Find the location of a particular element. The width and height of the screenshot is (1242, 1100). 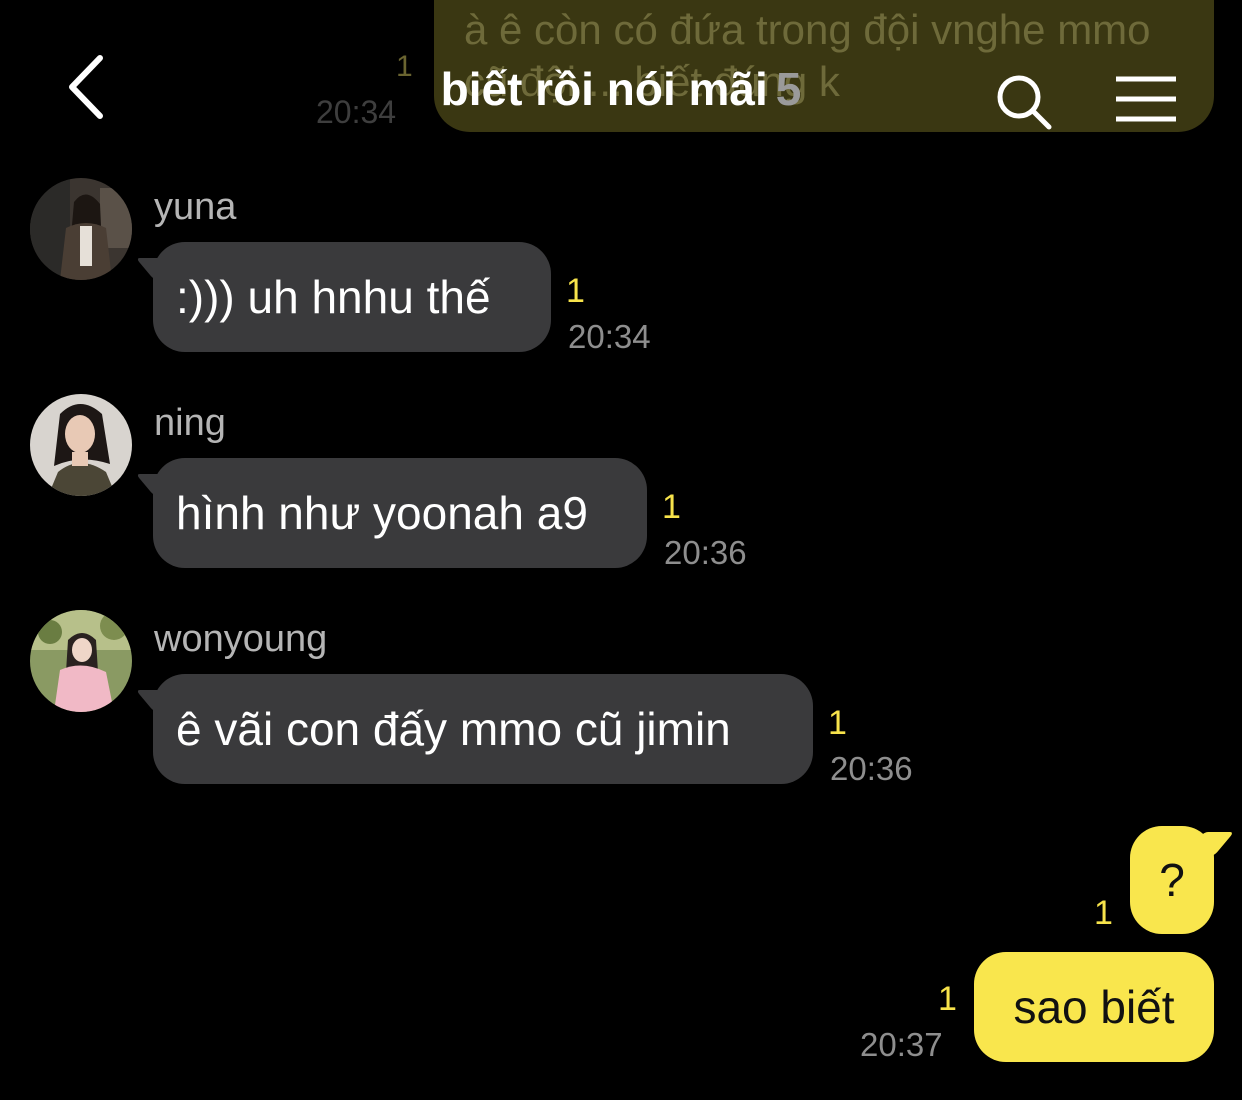

avatar-wonyoung-image is located at coordinates (81, 661).